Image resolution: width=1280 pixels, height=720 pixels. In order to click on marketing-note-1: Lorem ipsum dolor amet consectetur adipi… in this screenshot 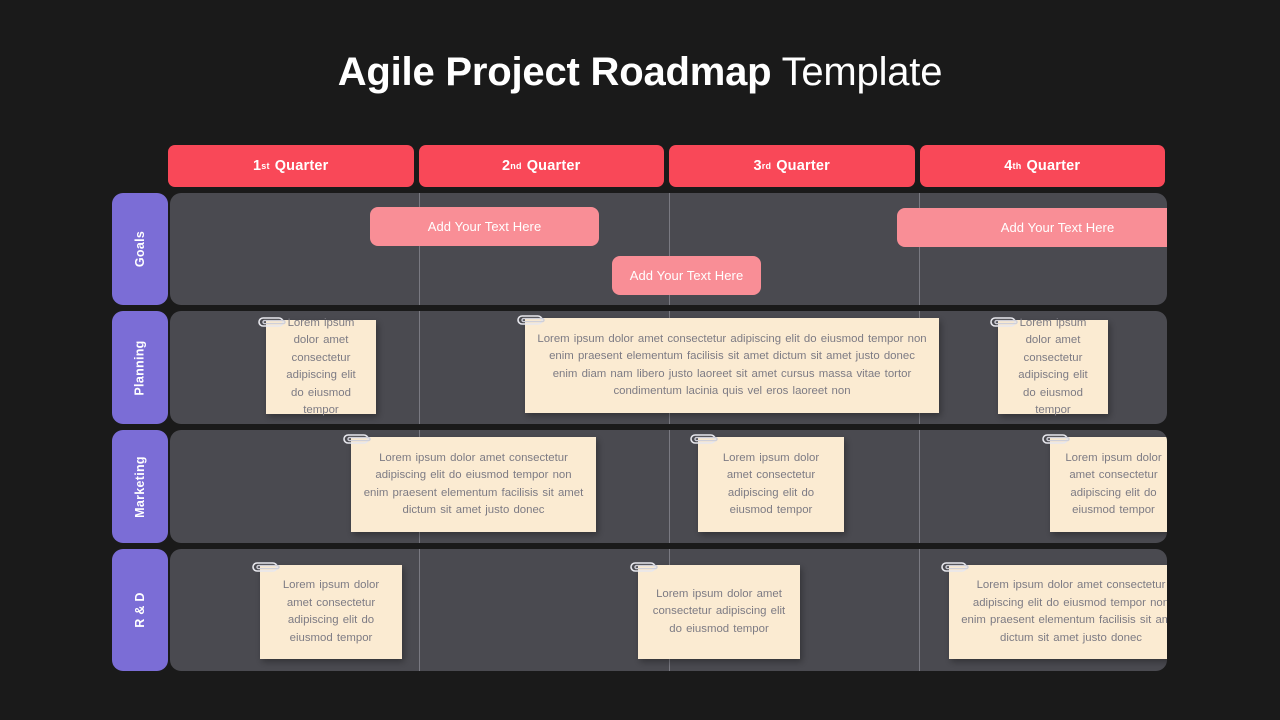, I will do `click(469, 483)`.